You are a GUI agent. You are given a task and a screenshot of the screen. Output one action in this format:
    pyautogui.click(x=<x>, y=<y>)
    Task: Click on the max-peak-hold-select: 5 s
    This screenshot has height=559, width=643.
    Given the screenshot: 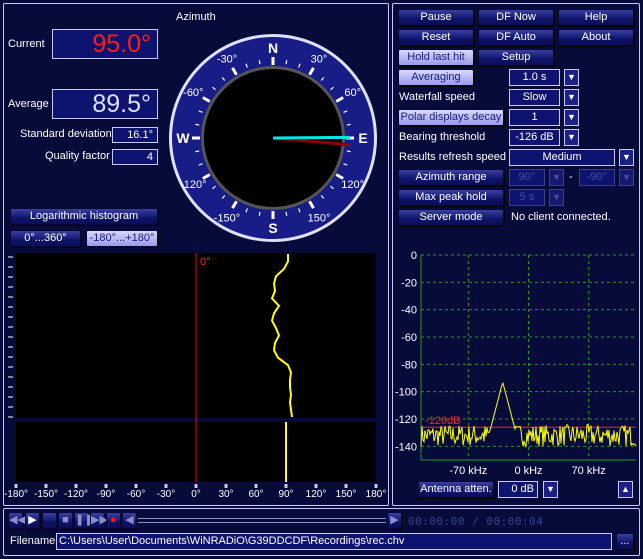 What is the action you would take?
    pyautogui.click(x=527, y=197)
    